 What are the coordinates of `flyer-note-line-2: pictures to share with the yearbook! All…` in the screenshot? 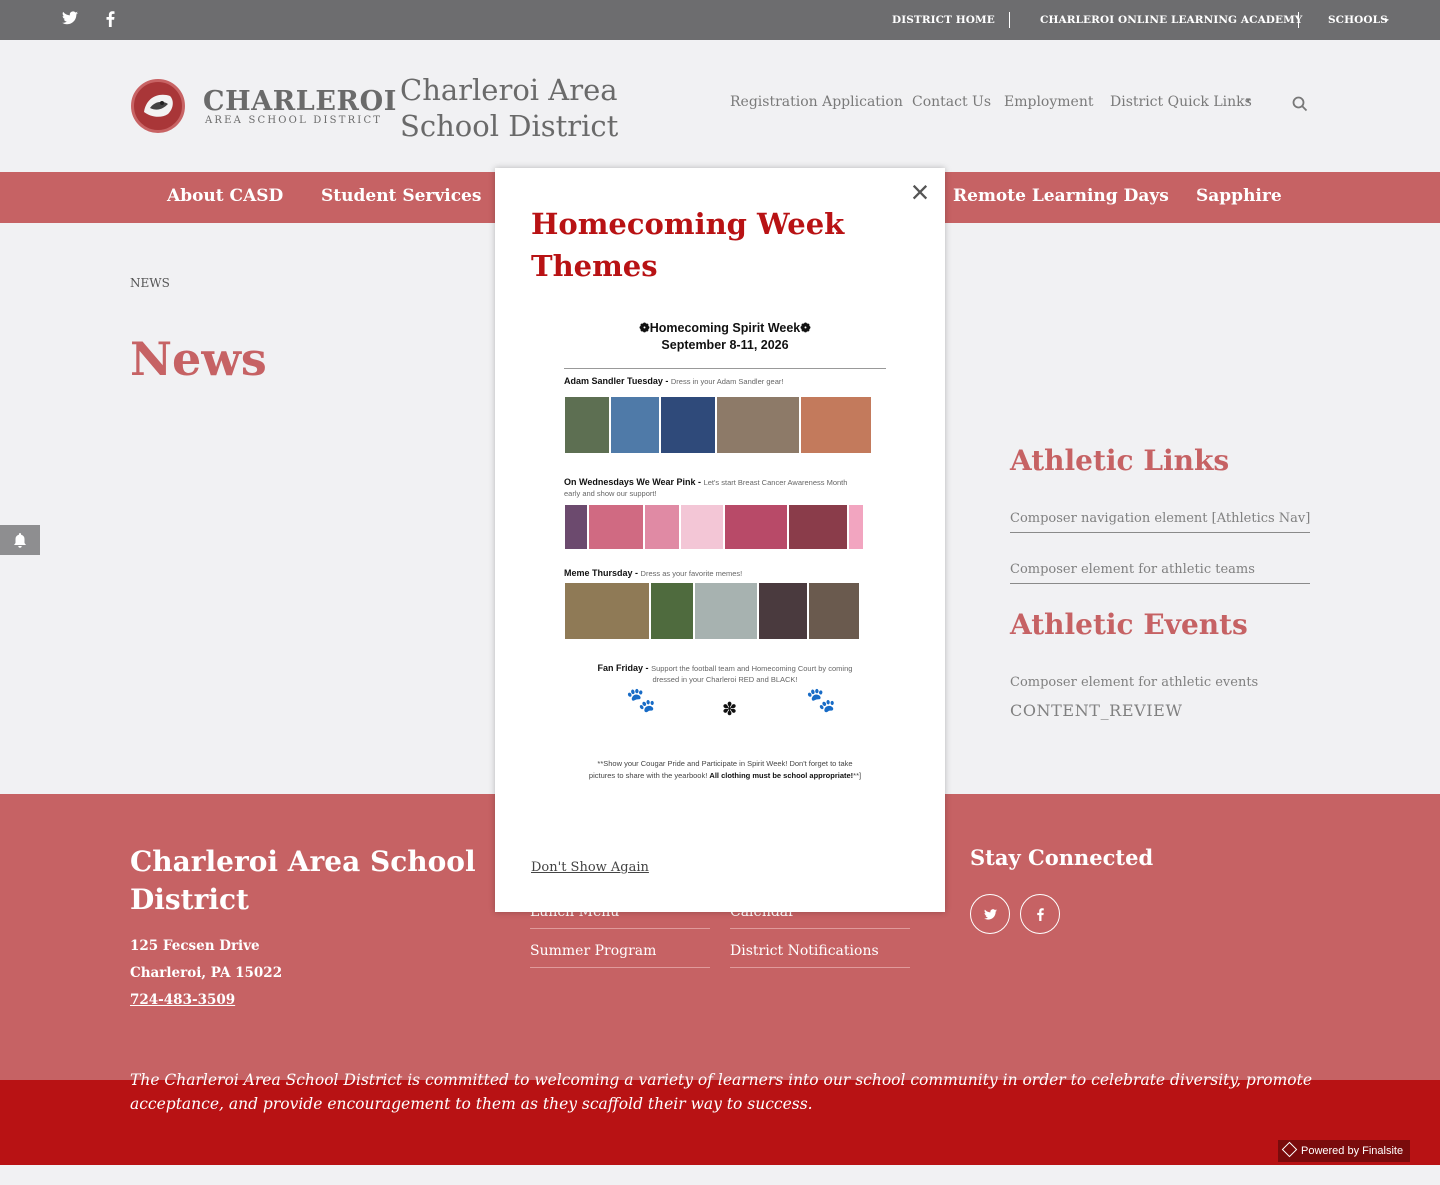 It's located at (725, 775).